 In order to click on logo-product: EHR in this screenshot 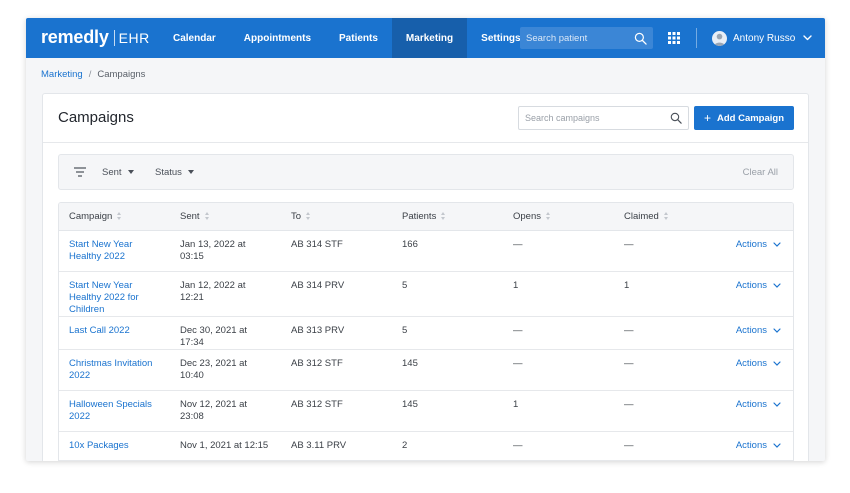, I will do `click(134, 37)`.